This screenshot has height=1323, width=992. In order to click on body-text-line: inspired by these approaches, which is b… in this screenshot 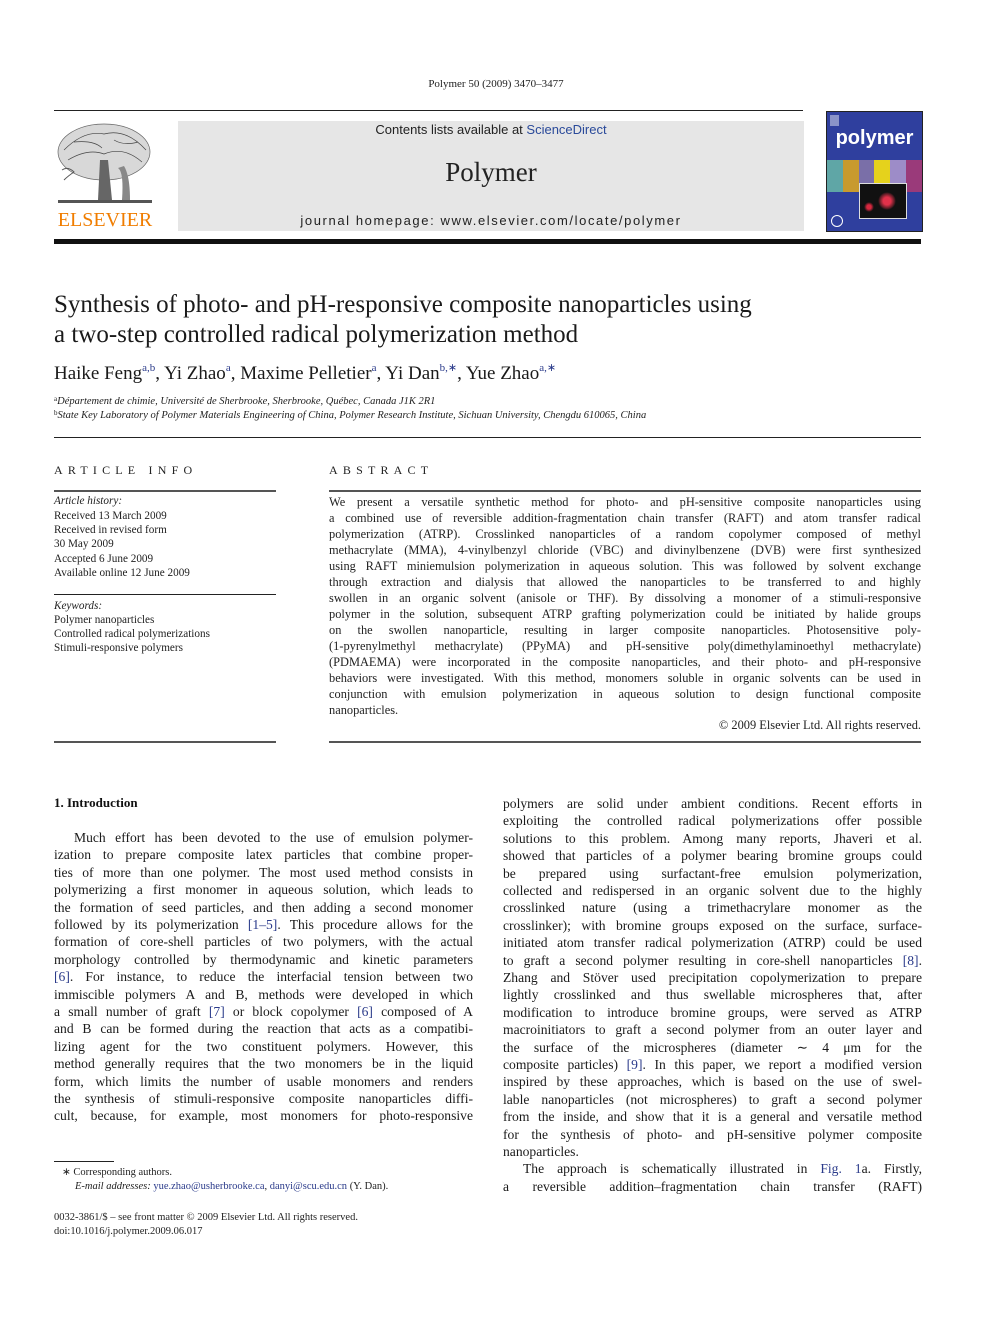, I will do `click(712, 1082)`.